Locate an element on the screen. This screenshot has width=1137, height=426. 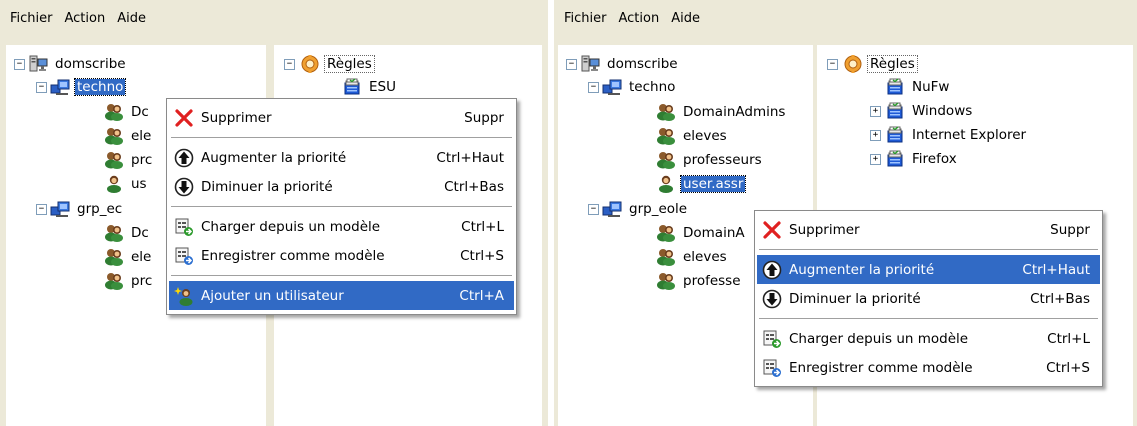
menu-item-label: Diminuer la priorité is located at coordinates (267, 186).